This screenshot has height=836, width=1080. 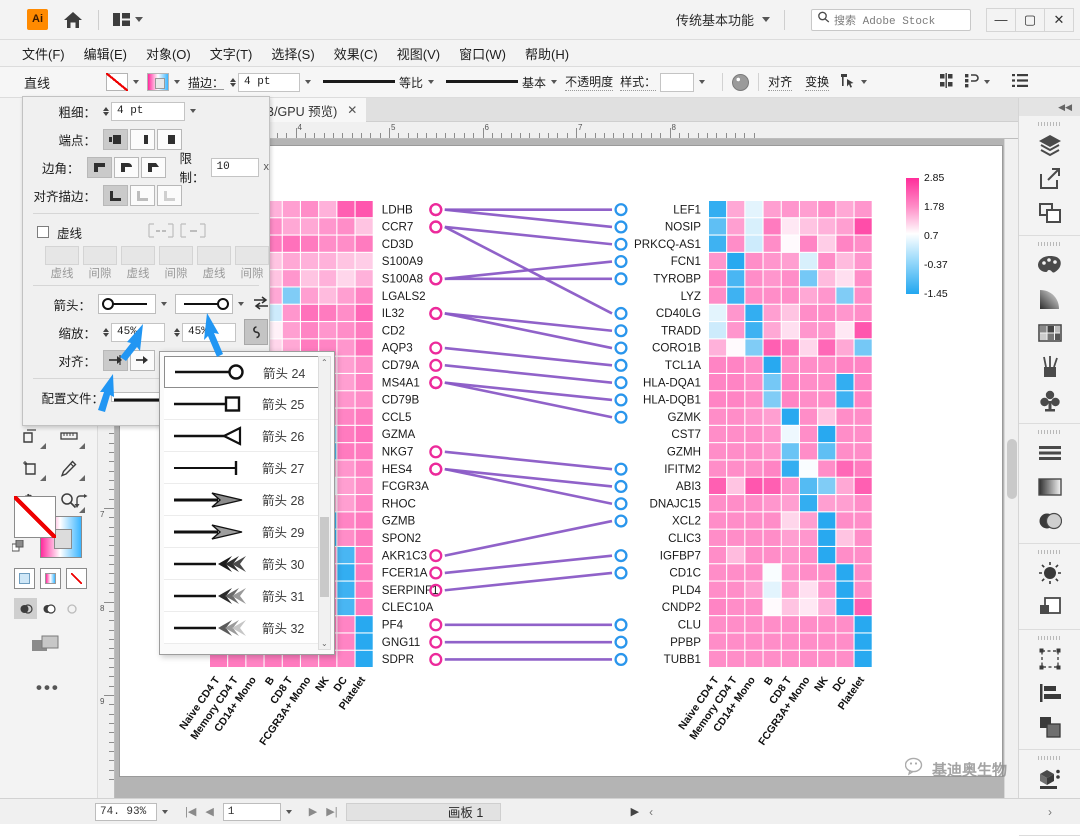 I want to click on align-center-stroke-icon, so click(x=115, y=195).